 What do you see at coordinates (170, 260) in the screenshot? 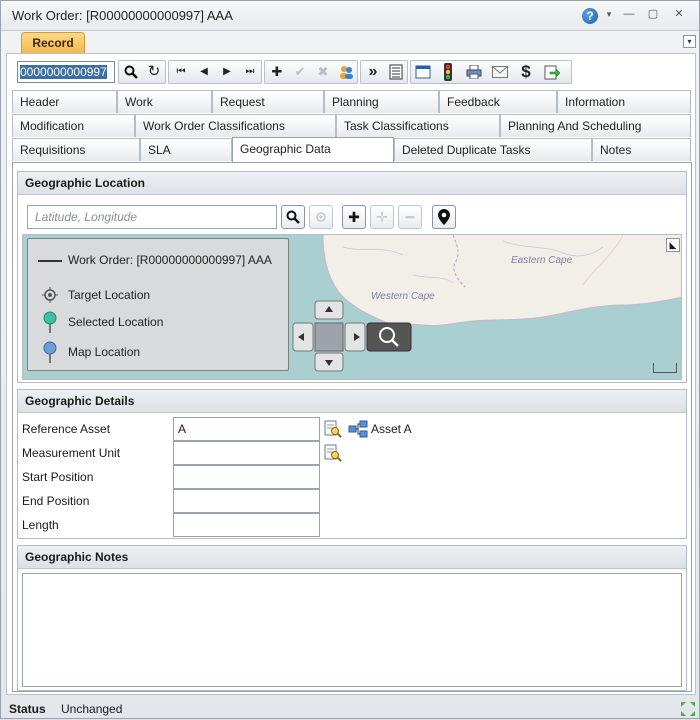
I see `legend-work-order: Work Order: [R00000000000997] AAA` at bounding box center [170, 260].